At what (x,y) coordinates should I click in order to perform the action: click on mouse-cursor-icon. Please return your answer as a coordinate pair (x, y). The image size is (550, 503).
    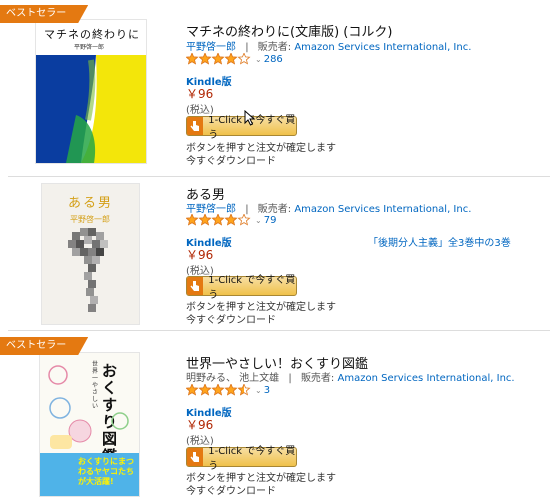
    Looking at the image, I should click on (250, 118).